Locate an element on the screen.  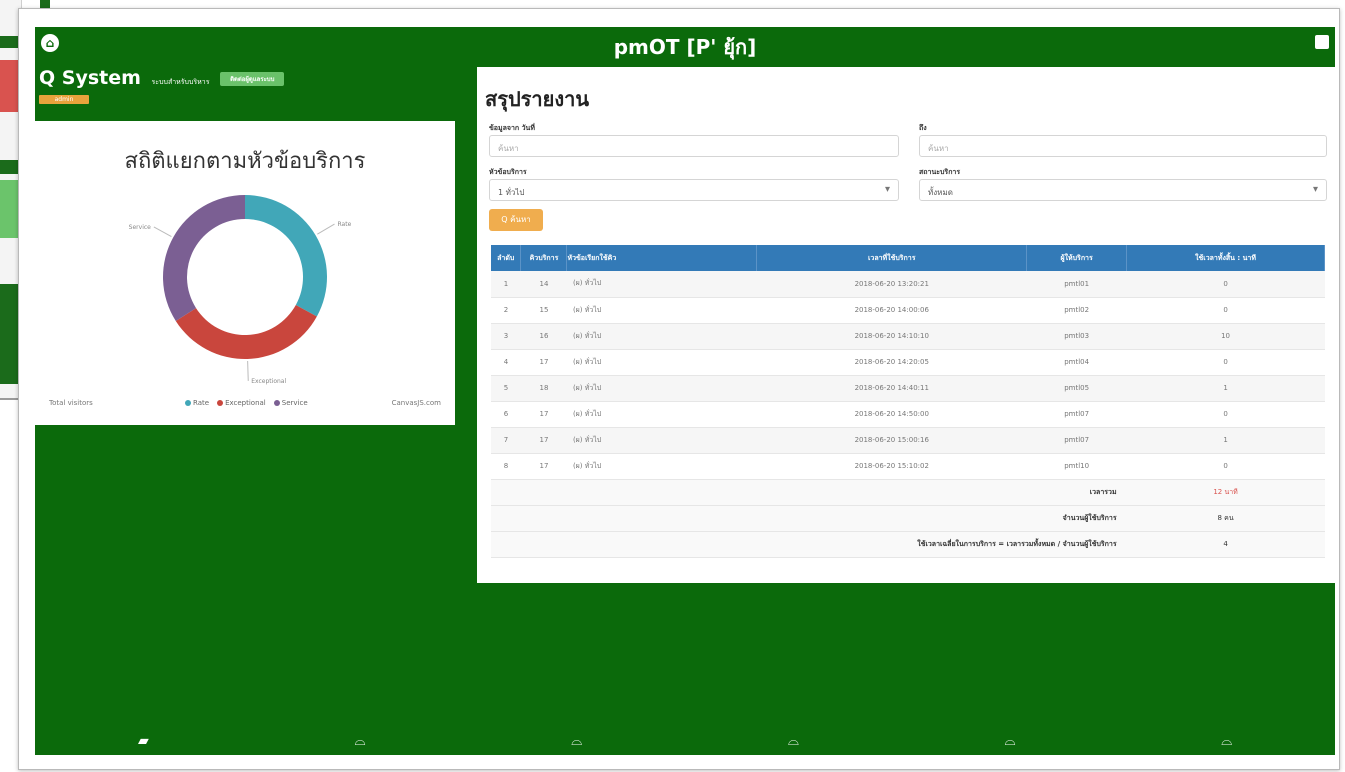
legend-label: Service is located at coordinates (294, 403).